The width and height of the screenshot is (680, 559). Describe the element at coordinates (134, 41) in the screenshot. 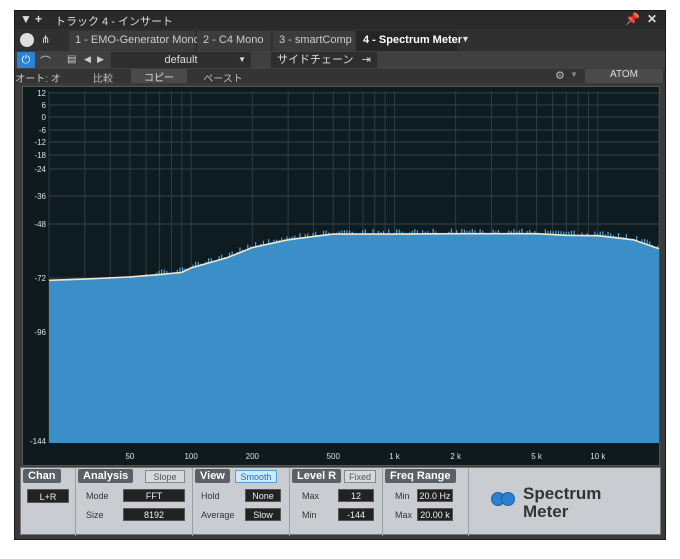

I see `tab-emo-generator: 1 - EMO-Generator Mono` at that location.